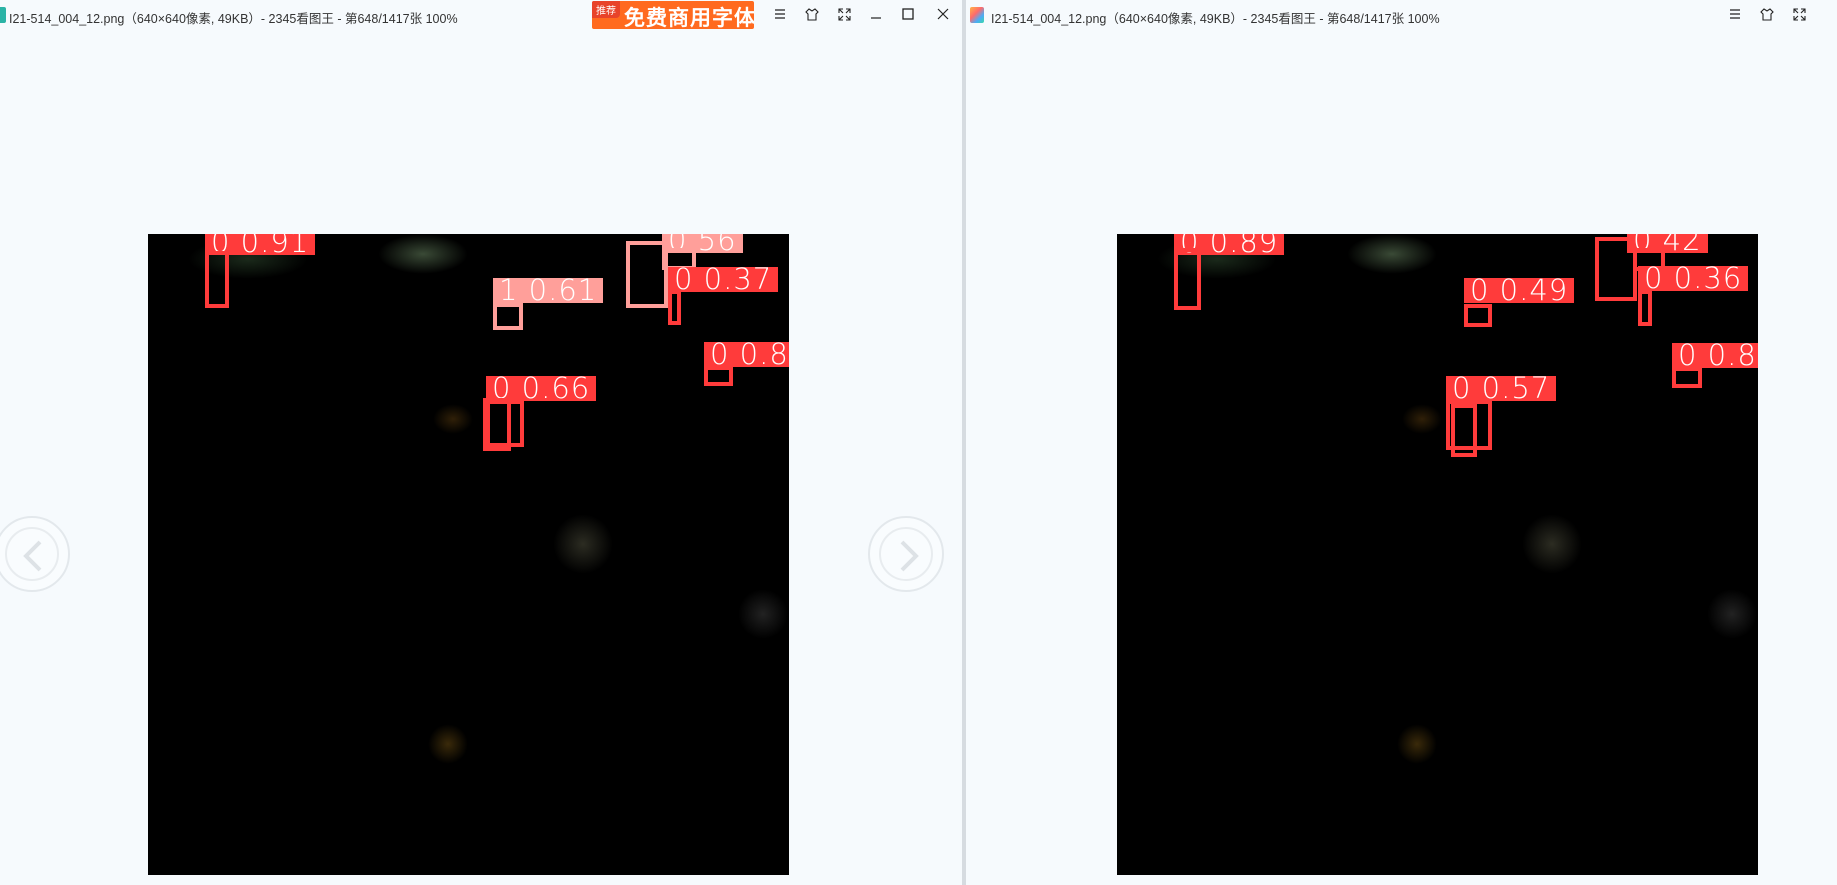  What do you see at coordinates (723, 279) in the screenshot?
I see `detection-label: 0 0.37` at bounding box center [723, 279].